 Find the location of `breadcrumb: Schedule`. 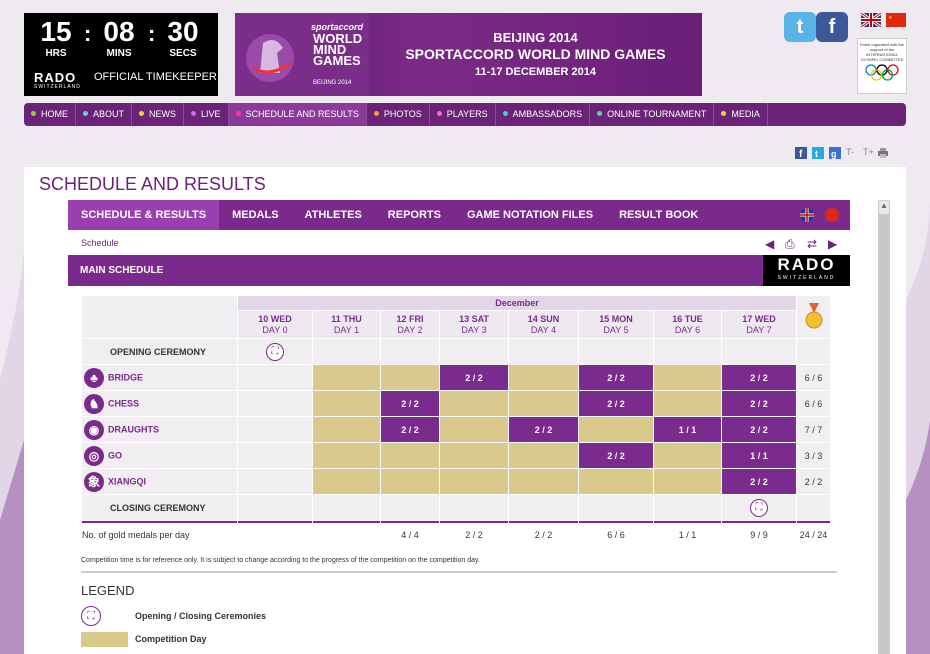

breadcrumb: Schedule is located at coordinates (100, 243).